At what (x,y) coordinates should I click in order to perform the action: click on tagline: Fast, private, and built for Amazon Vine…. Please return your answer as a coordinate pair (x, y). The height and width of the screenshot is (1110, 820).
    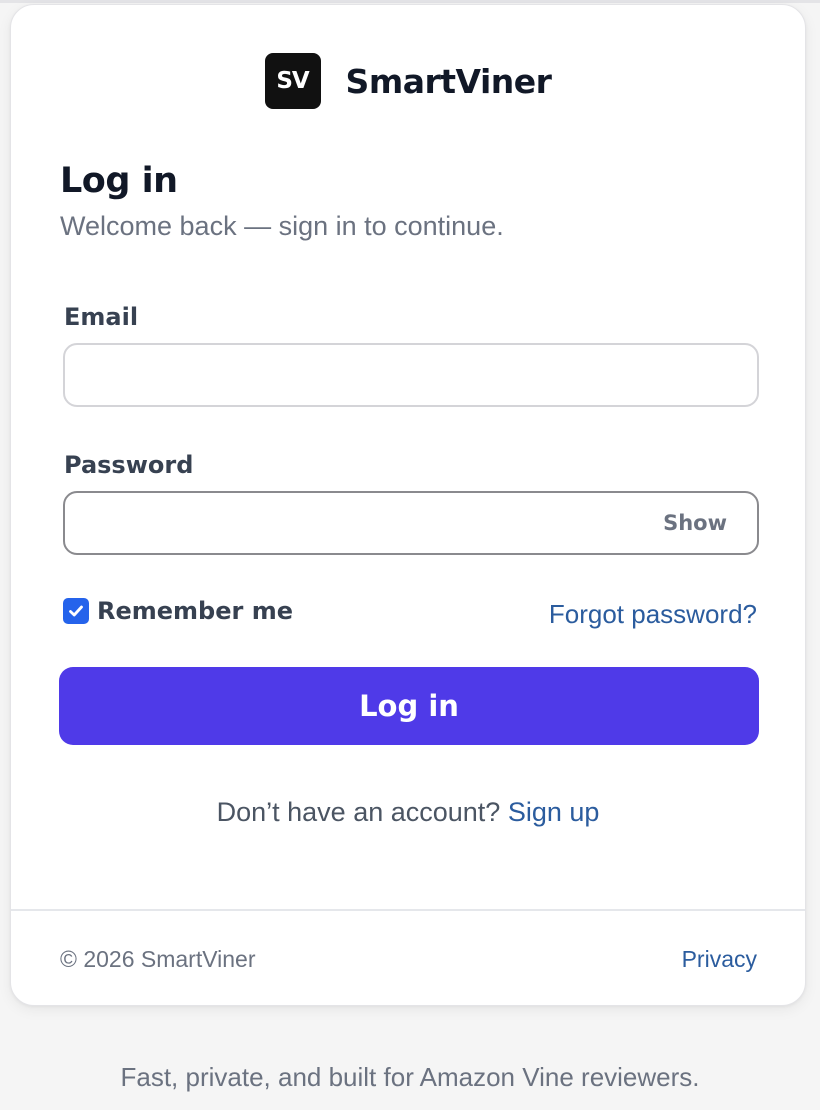
    Looking at the image, I should click on (410, 1077).